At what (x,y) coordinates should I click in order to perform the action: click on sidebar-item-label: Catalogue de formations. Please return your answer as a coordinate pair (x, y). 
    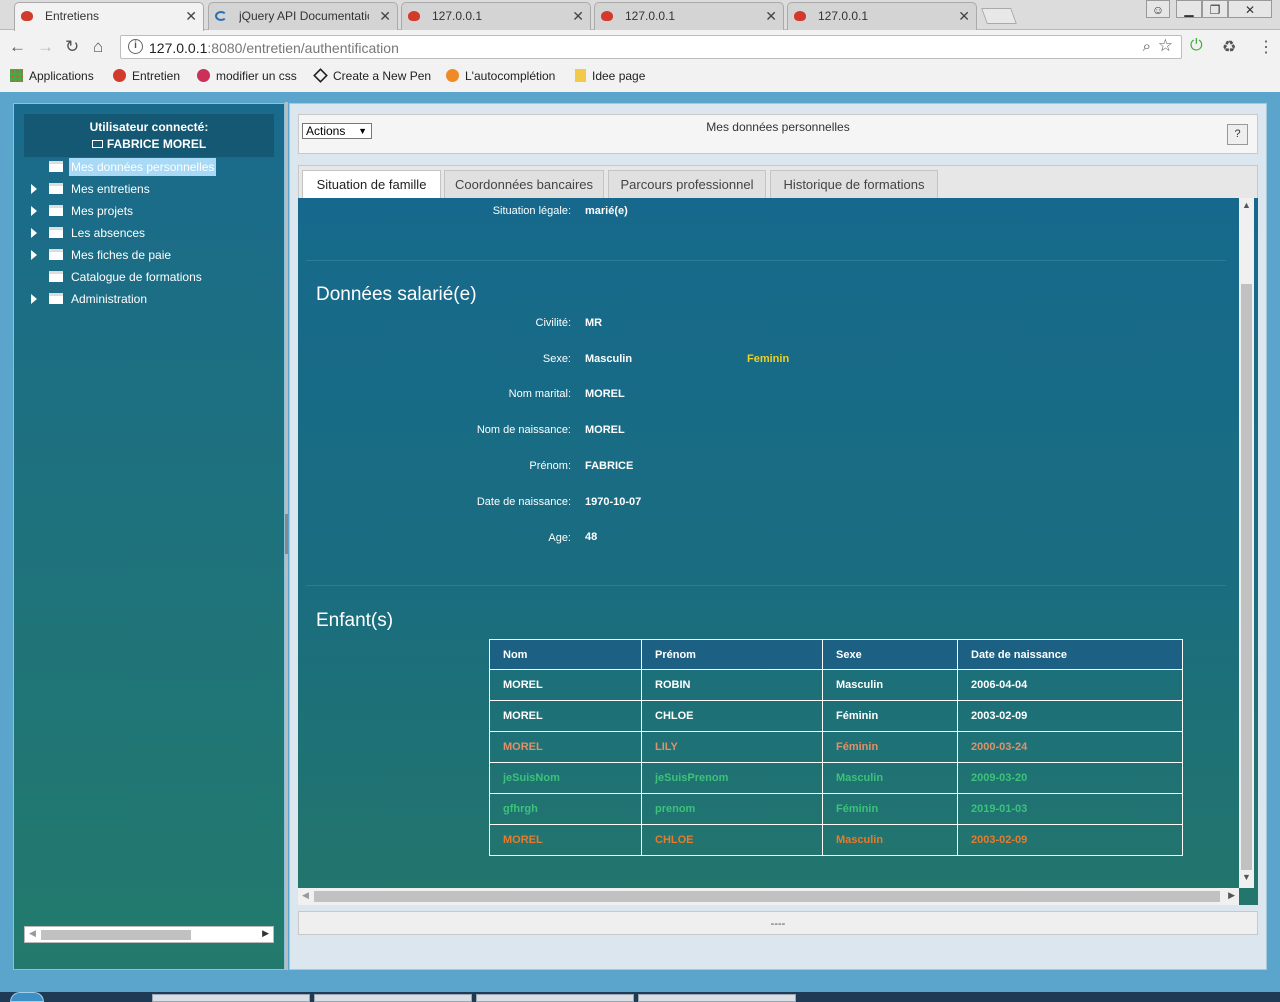
    Looking at the image, I should click on (136, 277).